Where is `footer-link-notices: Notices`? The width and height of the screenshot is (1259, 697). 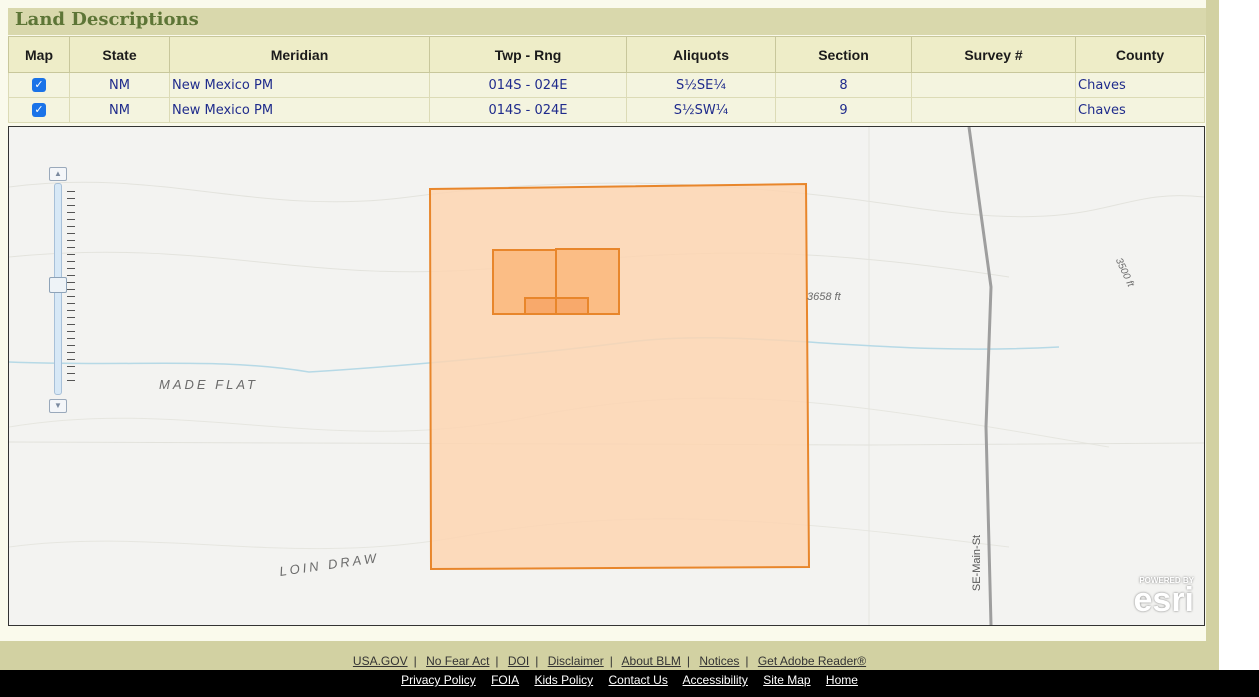 footer-link-notices: Notices is located at coordinates (719, 661).